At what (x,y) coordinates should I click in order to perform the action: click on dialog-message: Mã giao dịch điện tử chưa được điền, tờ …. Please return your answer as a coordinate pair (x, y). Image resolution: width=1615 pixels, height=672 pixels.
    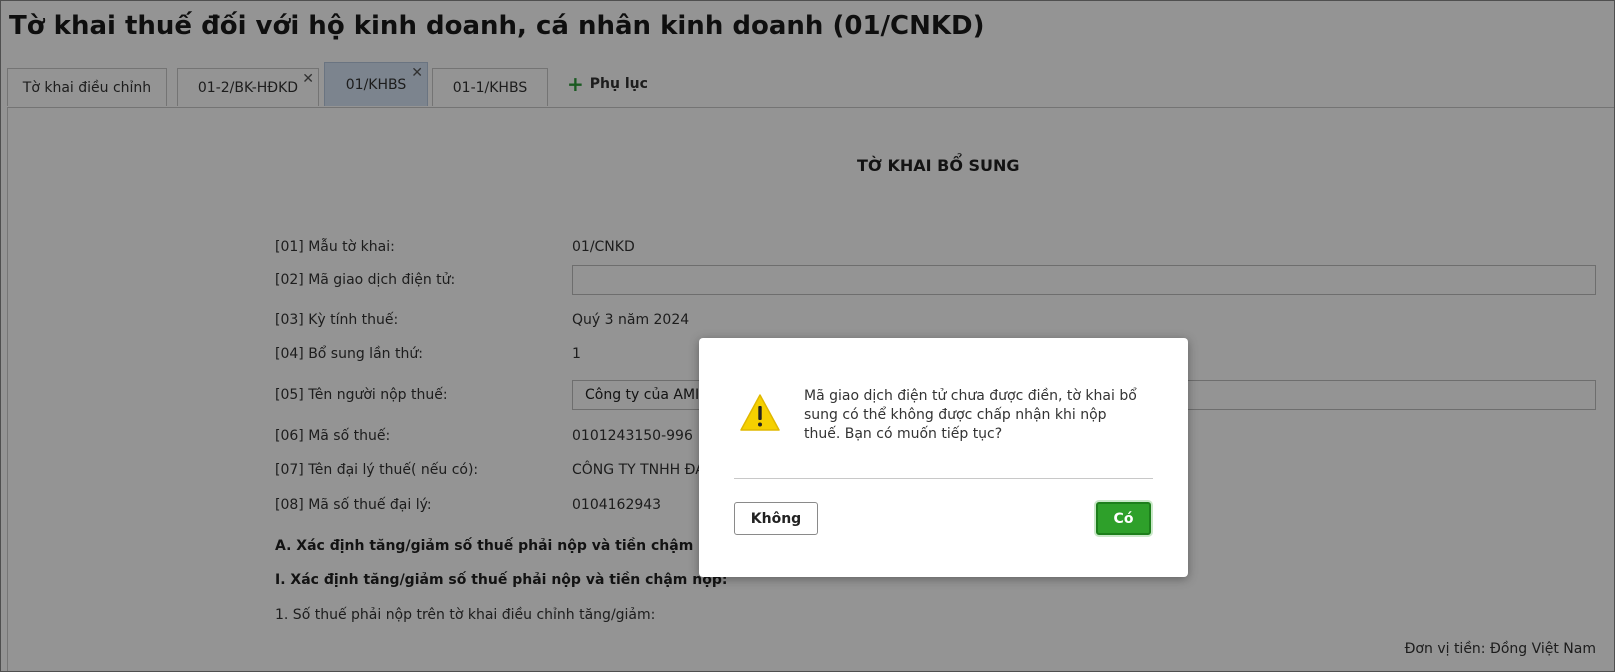
    Looking at the image, I should click on (970, 415).